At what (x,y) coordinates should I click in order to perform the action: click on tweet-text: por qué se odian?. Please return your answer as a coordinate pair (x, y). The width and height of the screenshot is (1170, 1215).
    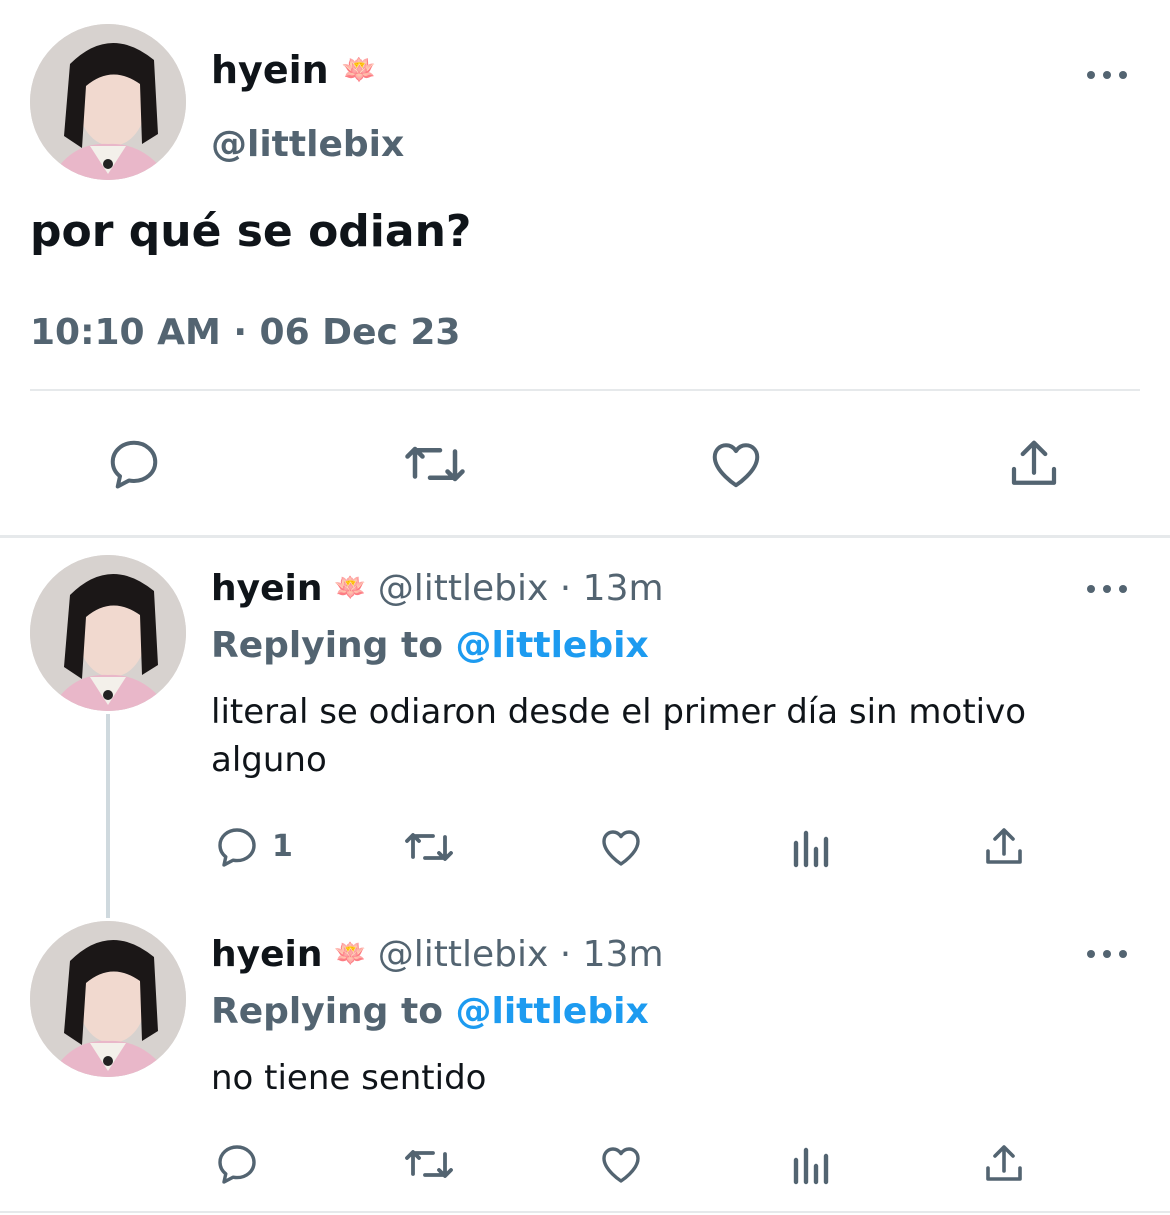
    Looking at the image, I should click on (251, 231).